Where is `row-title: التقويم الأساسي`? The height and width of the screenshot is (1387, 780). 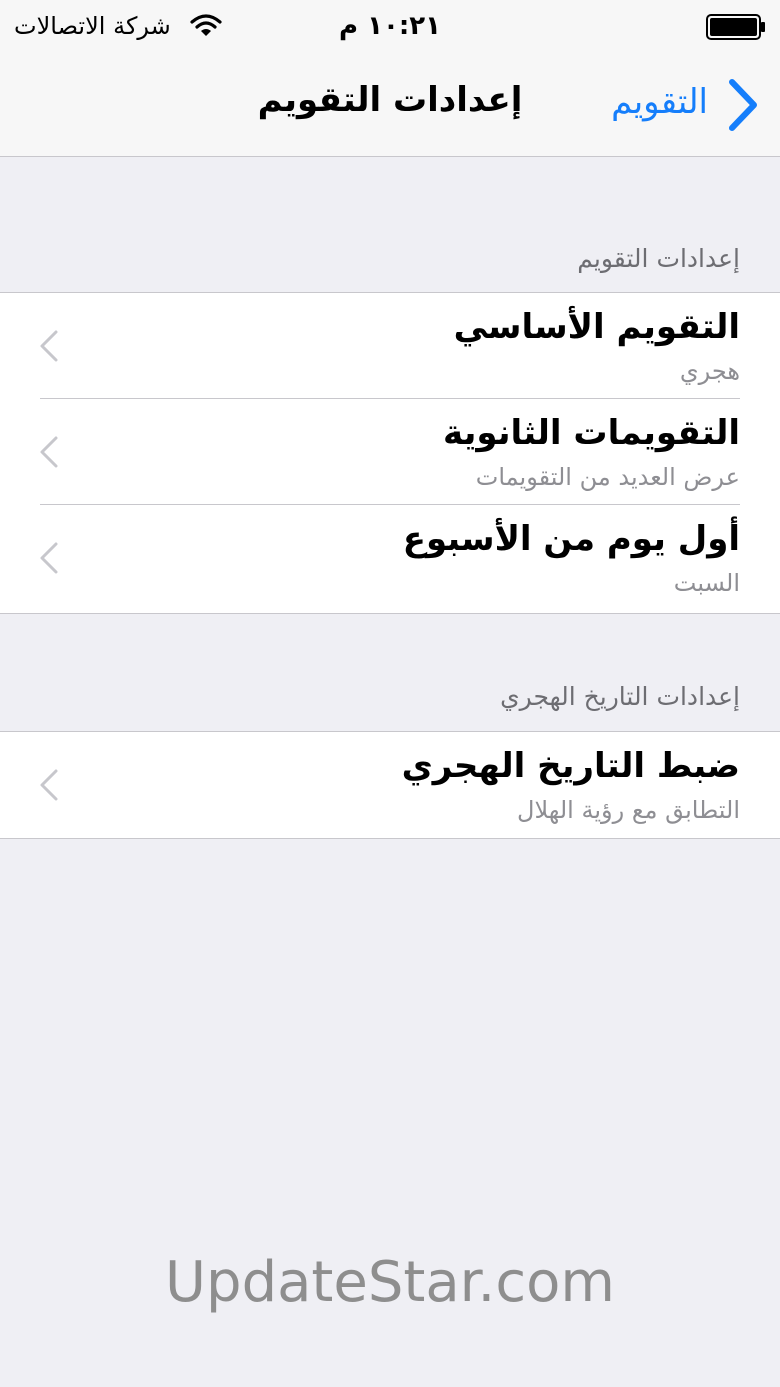
row-title: التقويم الأساسي is located at coordinates (596, 327).